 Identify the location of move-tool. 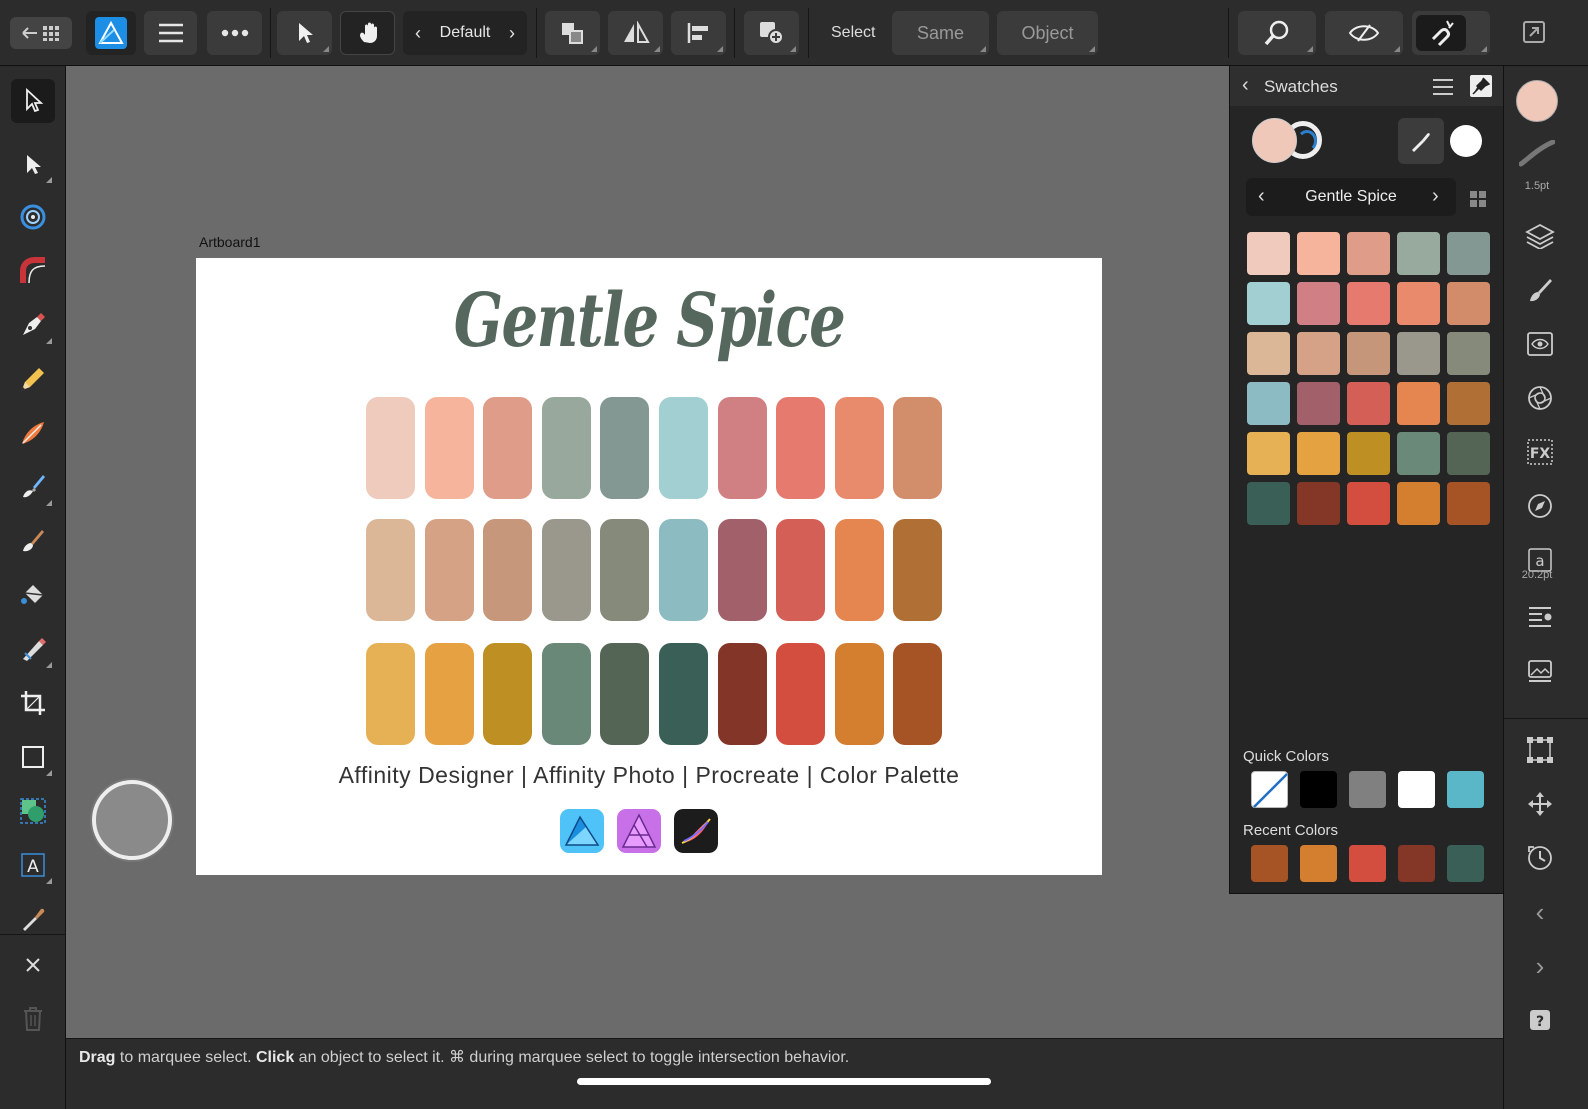
(33, 101).